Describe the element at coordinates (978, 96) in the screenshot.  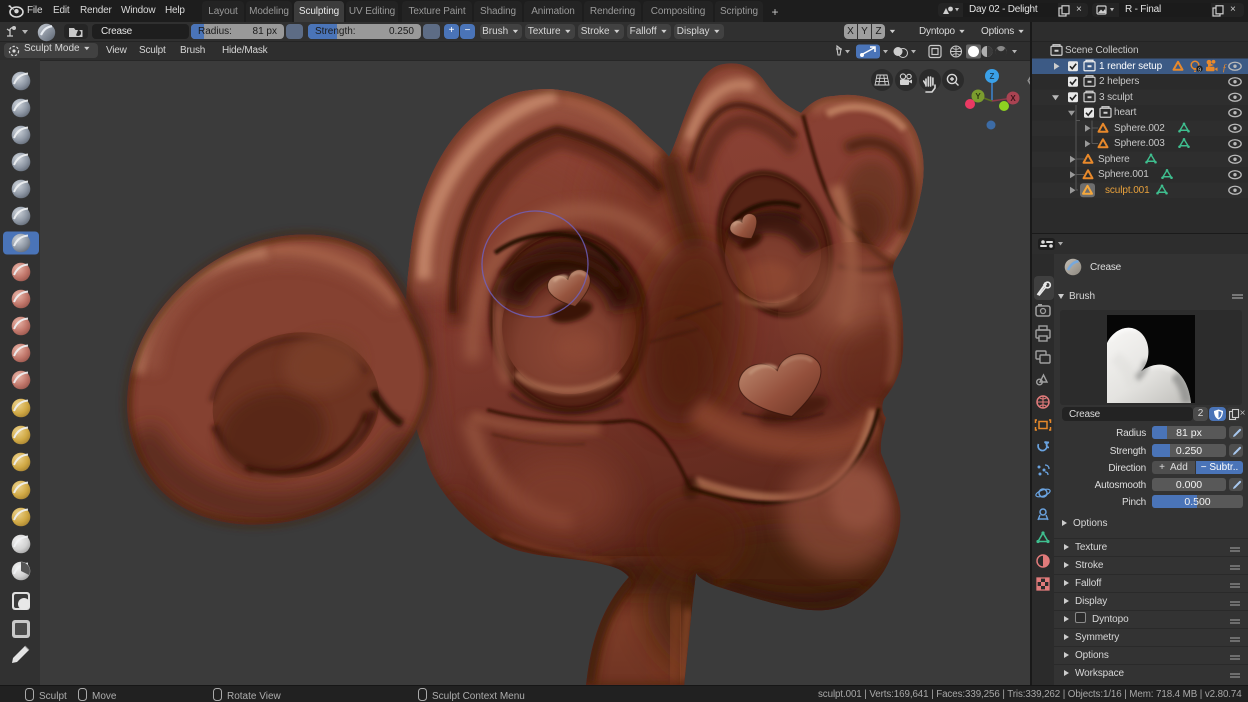
I see `svg-text: Y` at that location.